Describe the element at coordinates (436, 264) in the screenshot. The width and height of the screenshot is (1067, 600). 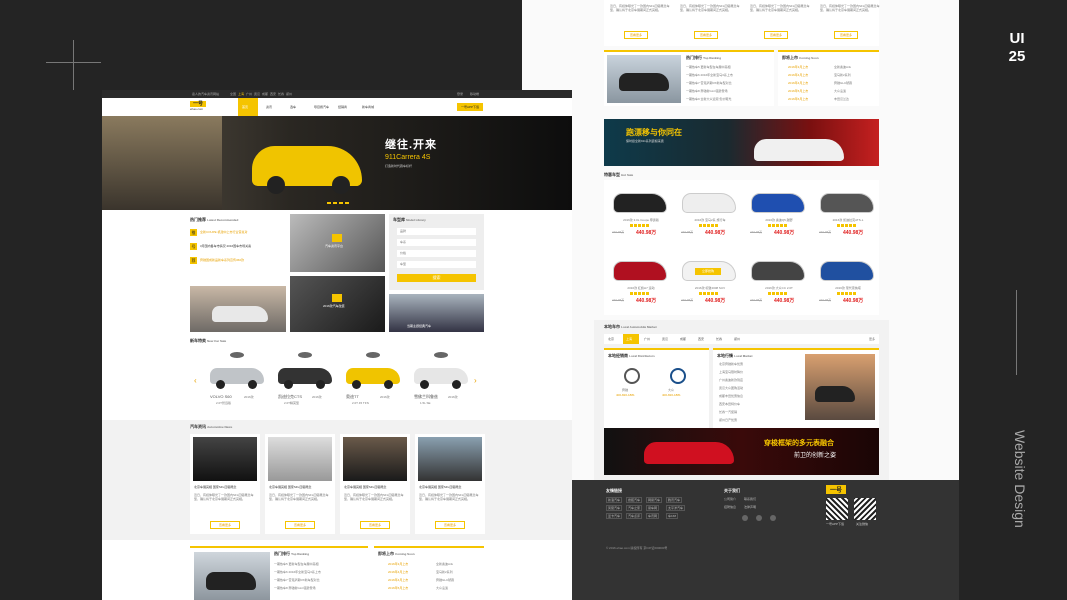
I see `type-select: 车型` at that location.